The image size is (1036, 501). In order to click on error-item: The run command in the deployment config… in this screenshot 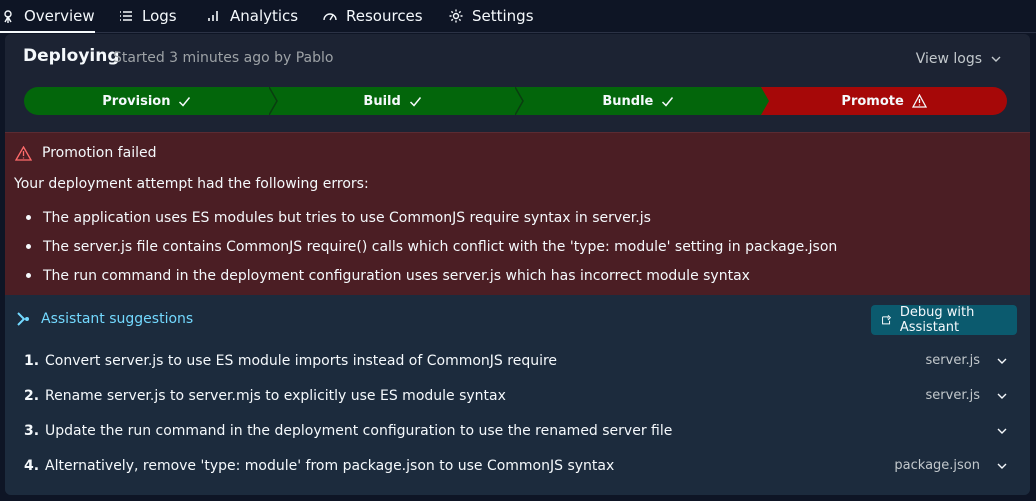, I will do `click(425, 275)`.